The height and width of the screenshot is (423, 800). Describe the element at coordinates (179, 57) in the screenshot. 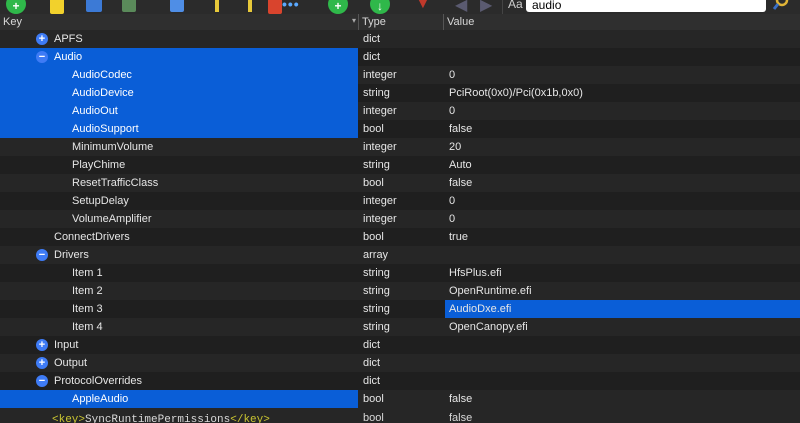

I see `key-cell-selected: − Audio` at that location.